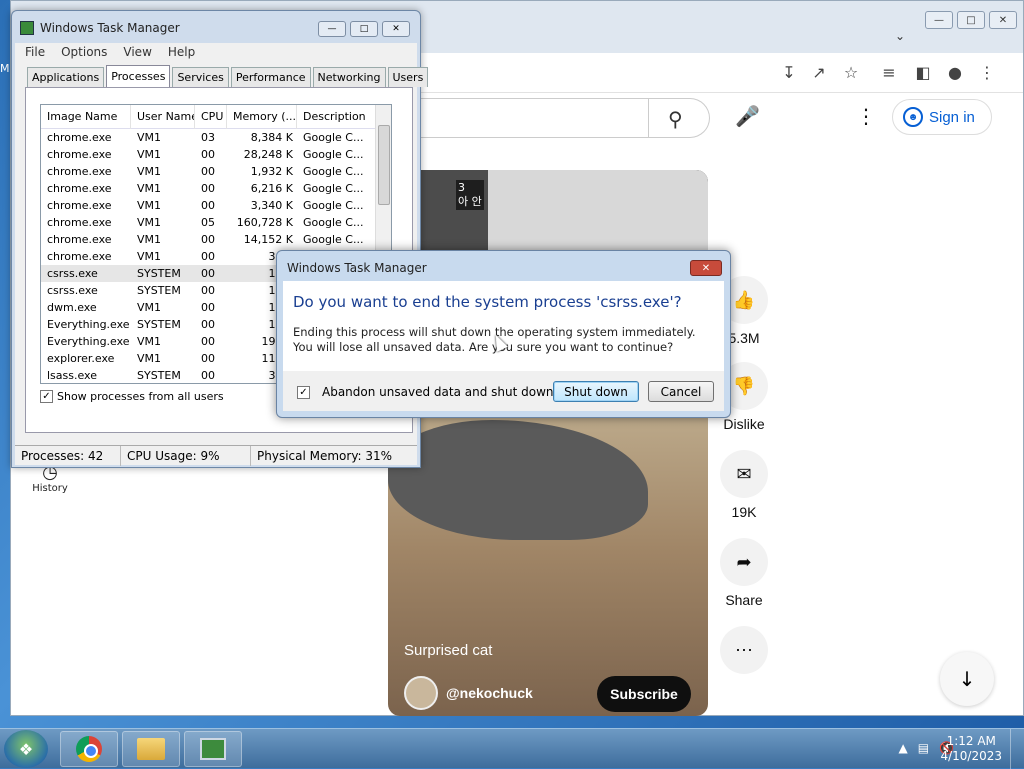  What do you see at coordinates (364, 29) in the screenshot?
I see `tm-maximize-button: □` at bounding box center [364, 29].